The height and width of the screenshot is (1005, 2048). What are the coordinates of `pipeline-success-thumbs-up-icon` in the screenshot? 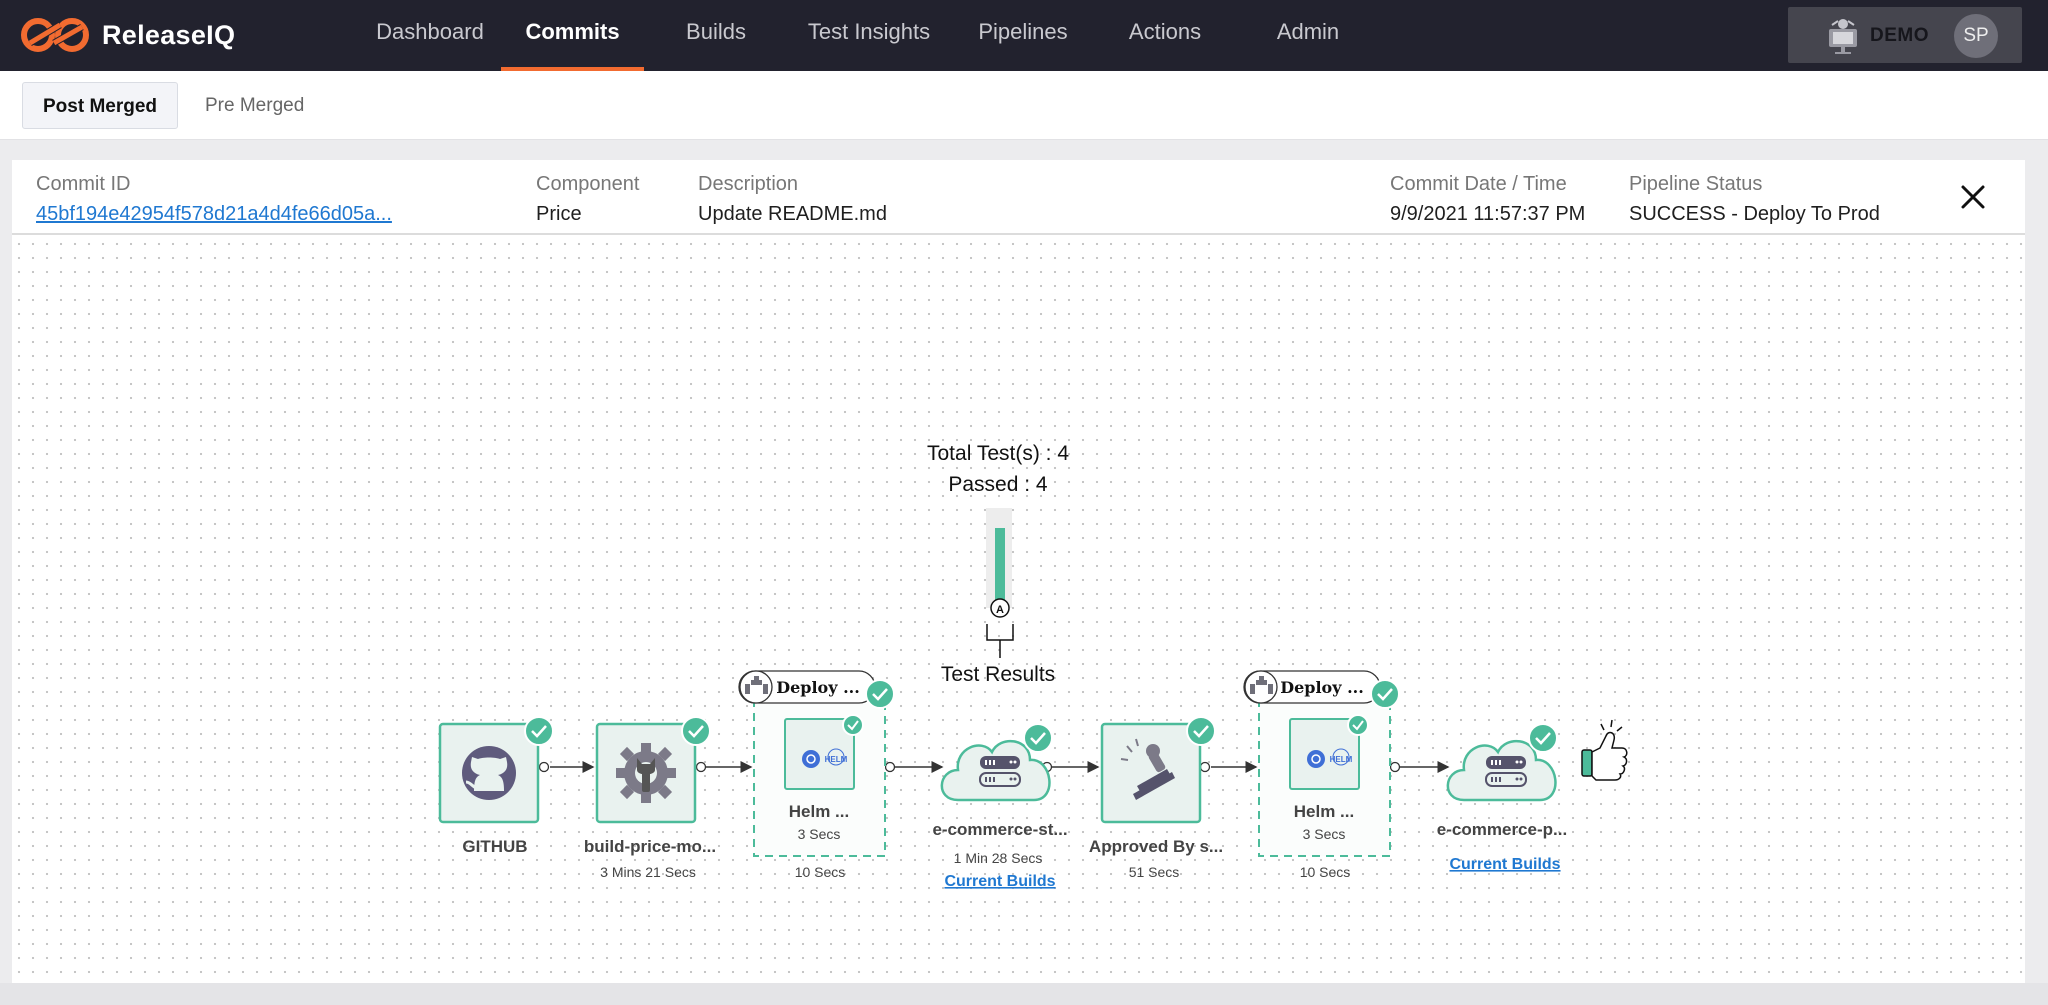 It's located at (1604, 750).